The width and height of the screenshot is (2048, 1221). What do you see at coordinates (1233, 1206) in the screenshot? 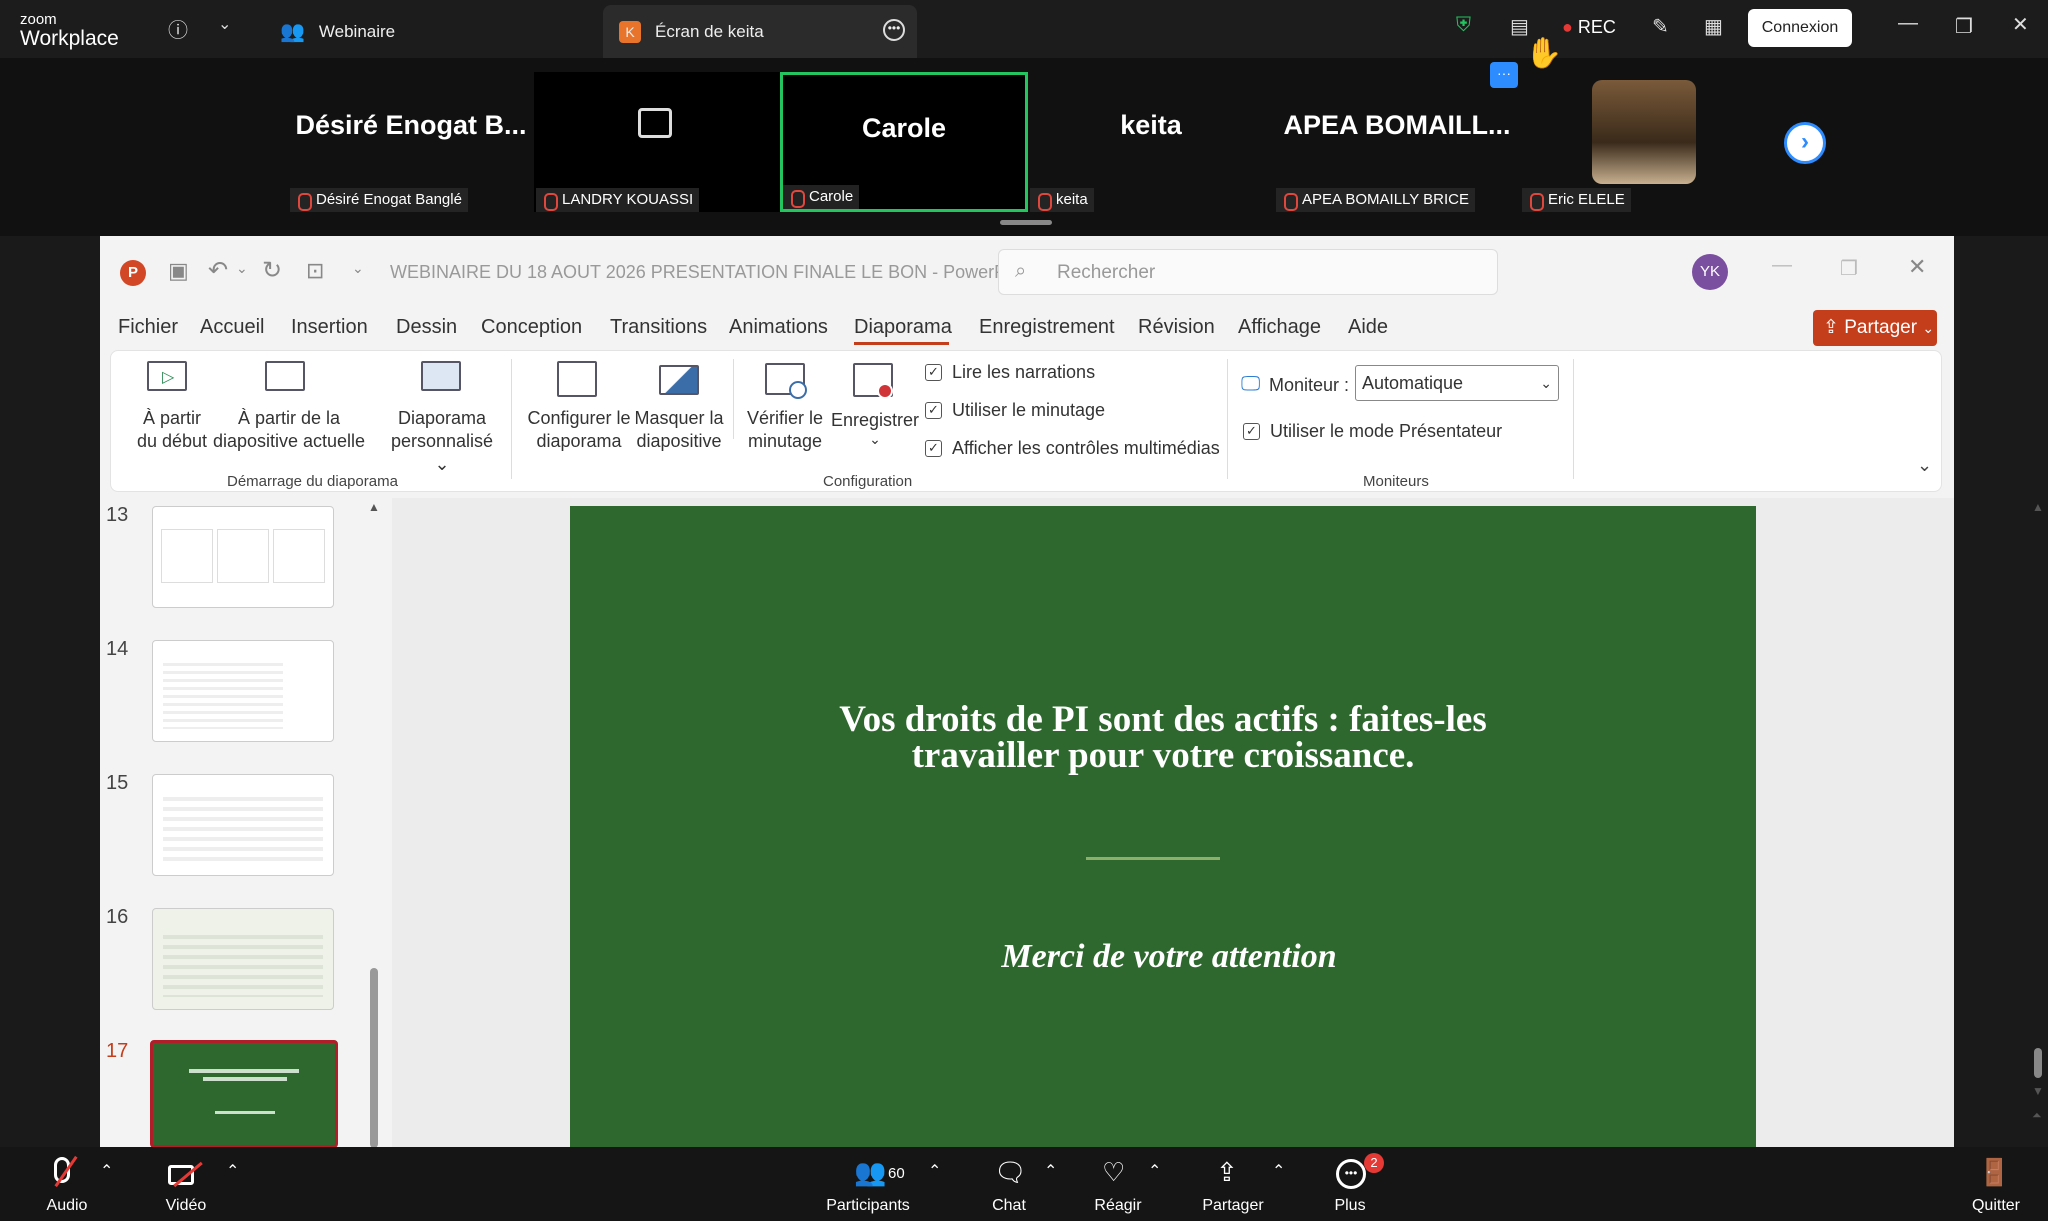
I see `share-label: Partager` at bounding box center [1233, 1206].